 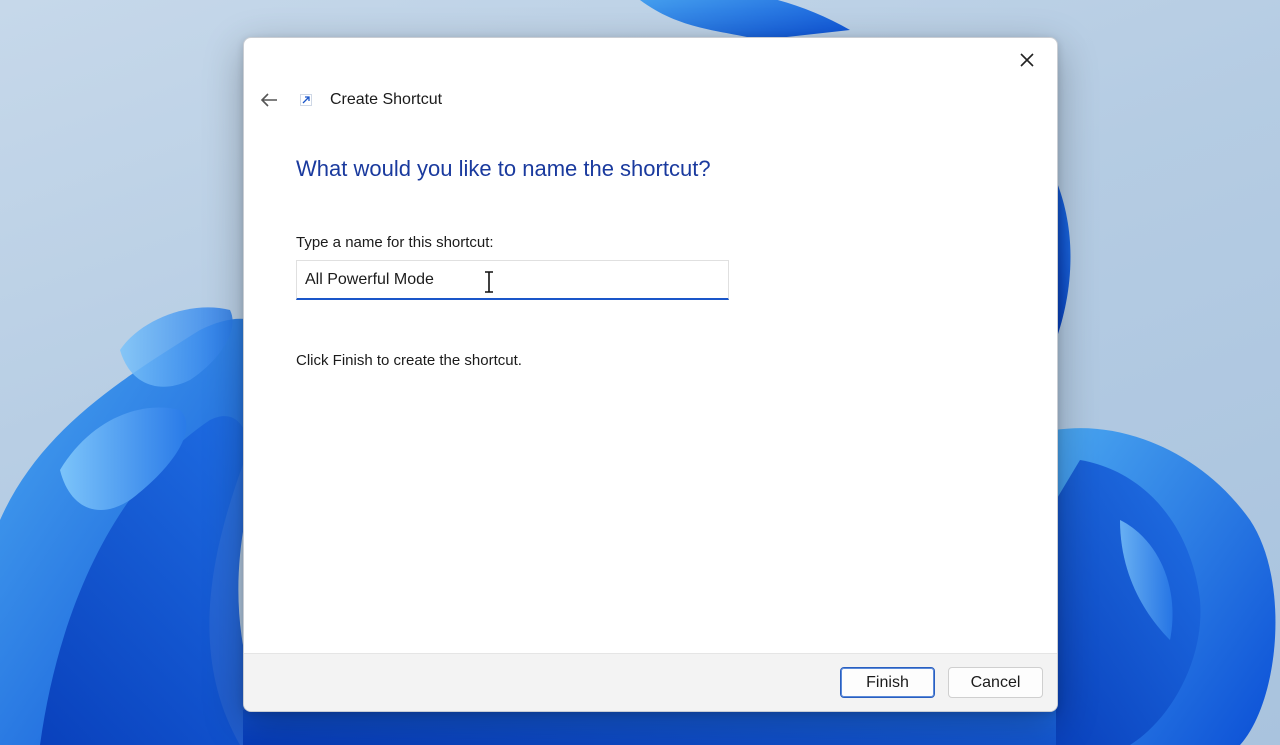 What do you see at coordinates (512, 280) in the screenshot?
I see `shortcut-name-input` at bounding box center [512, 280].